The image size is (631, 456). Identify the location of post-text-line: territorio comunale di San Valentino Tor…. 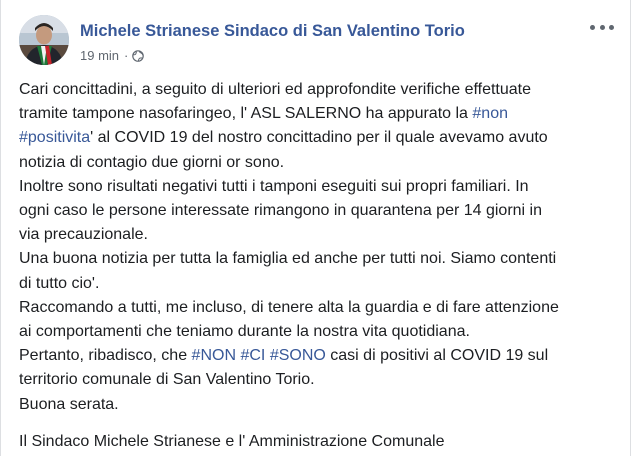
(167, 380).